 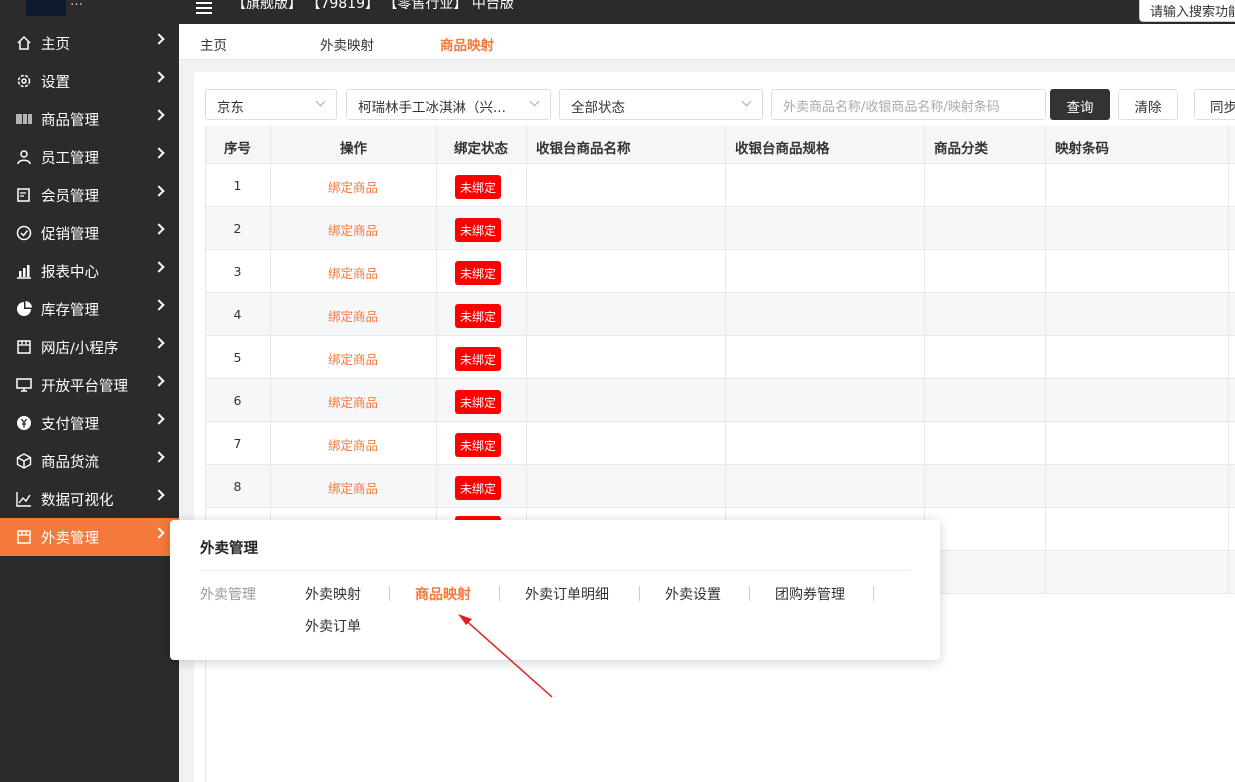 I want to click on submenu-takeaway-orders: 外卖订单, so click(x=333, y=626).